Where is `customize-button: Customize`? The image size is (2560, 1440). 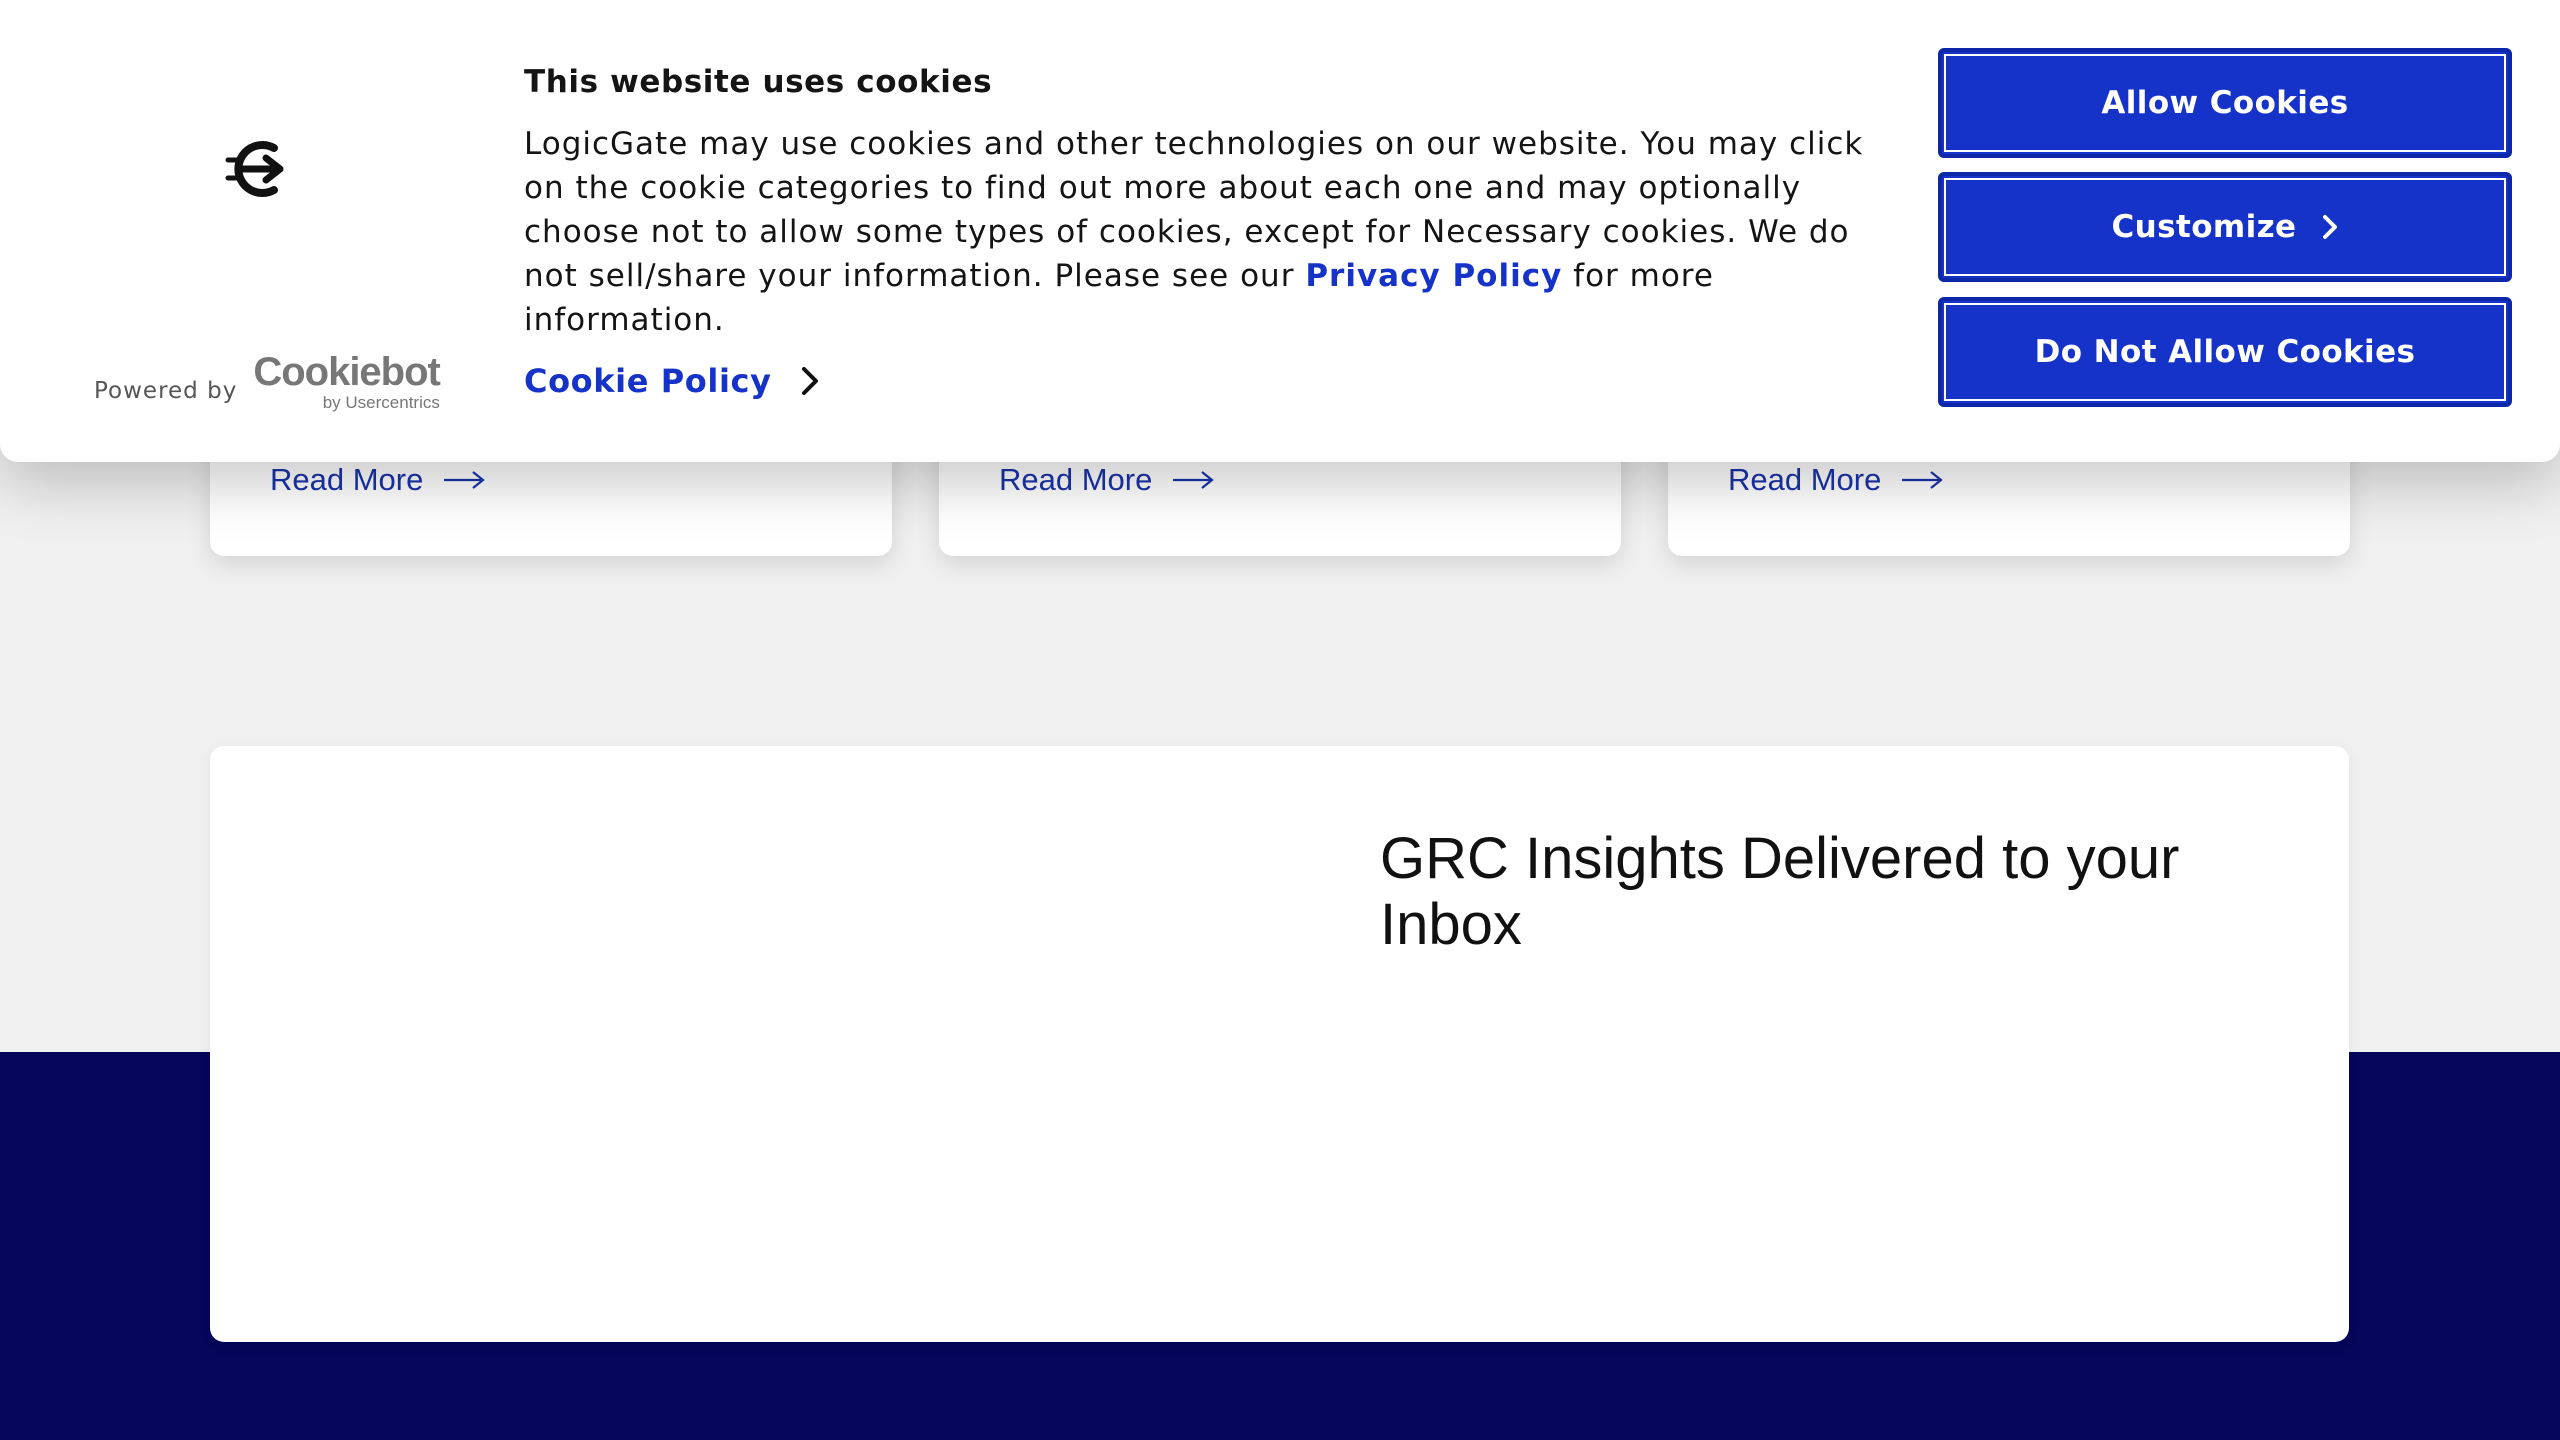
customize-button: Customize is located at coordinates (2225, 227).